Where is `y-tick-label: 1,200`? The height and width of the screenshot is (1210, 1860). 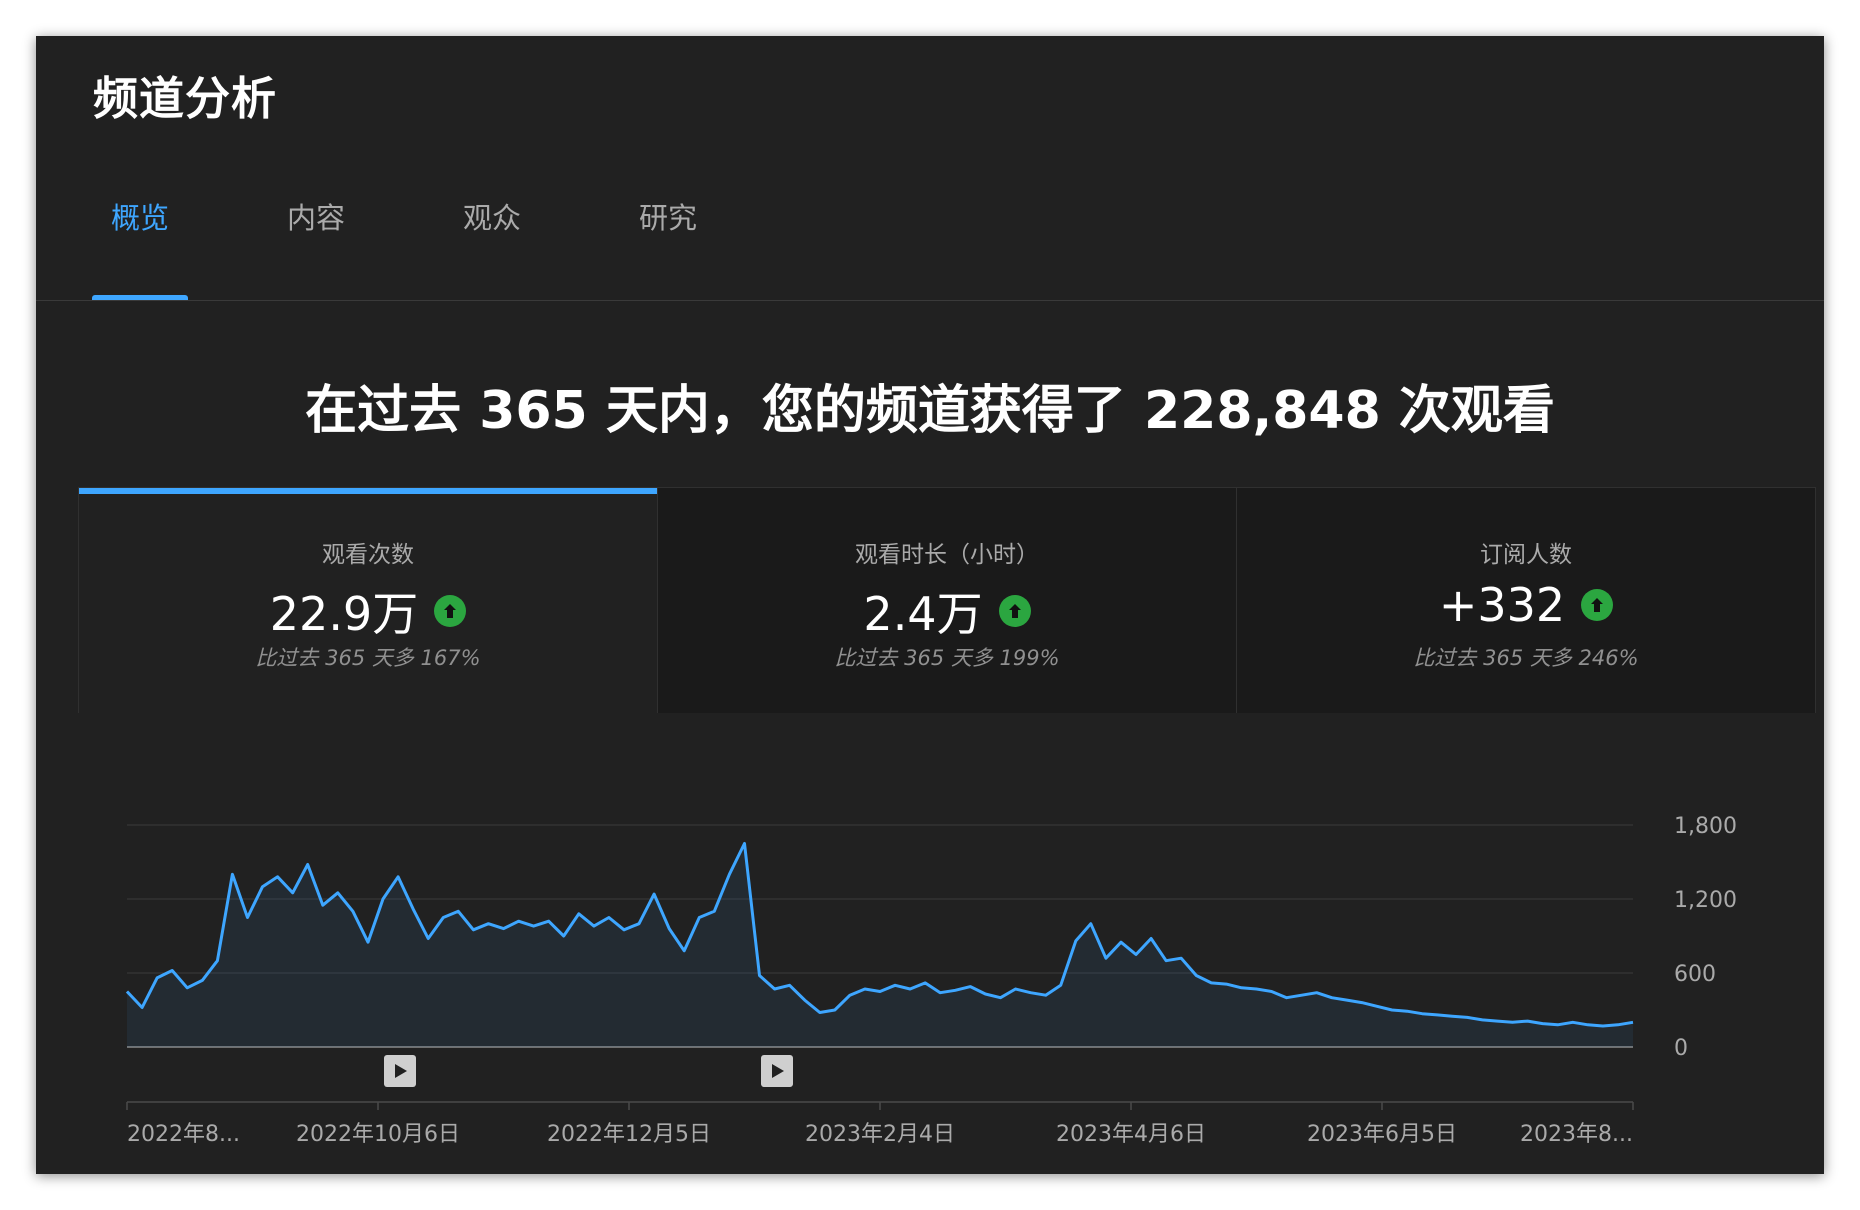
y-tick-label: 1,200 is located at coordinates (1705, 900).